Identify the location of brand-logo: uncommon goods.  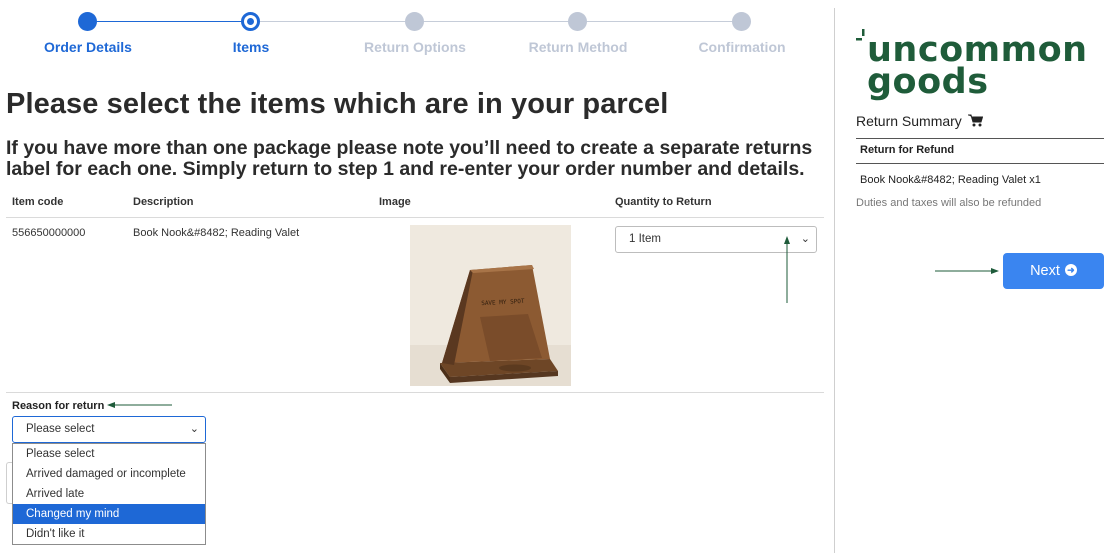
(972, 65).